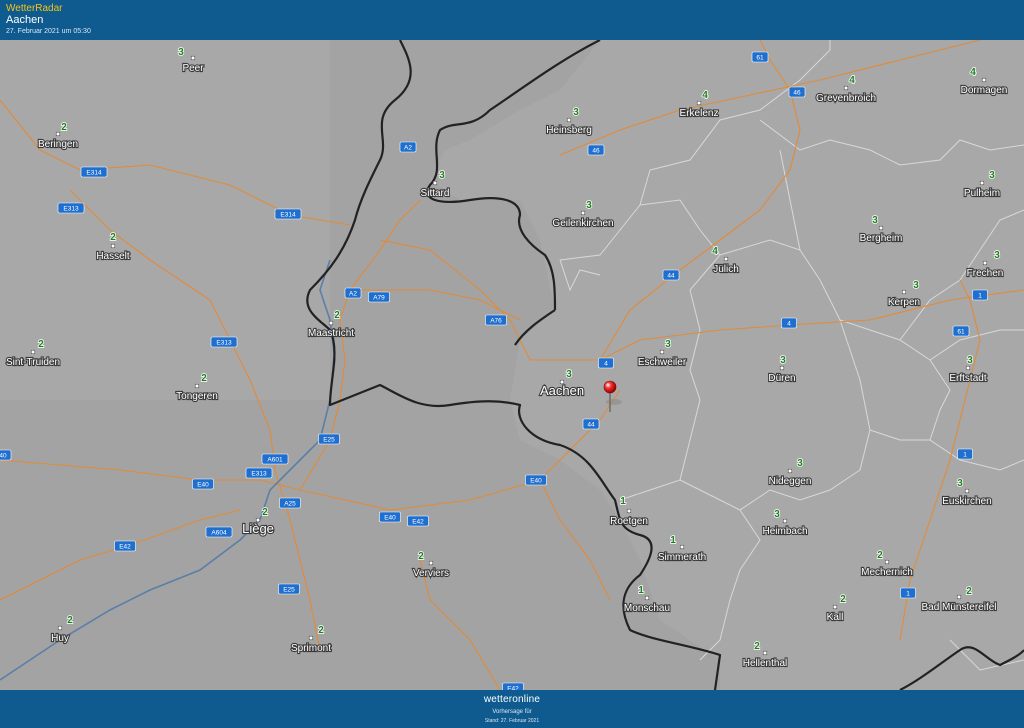  I want to click on city-label: Heinsberg, so click(569, 130).